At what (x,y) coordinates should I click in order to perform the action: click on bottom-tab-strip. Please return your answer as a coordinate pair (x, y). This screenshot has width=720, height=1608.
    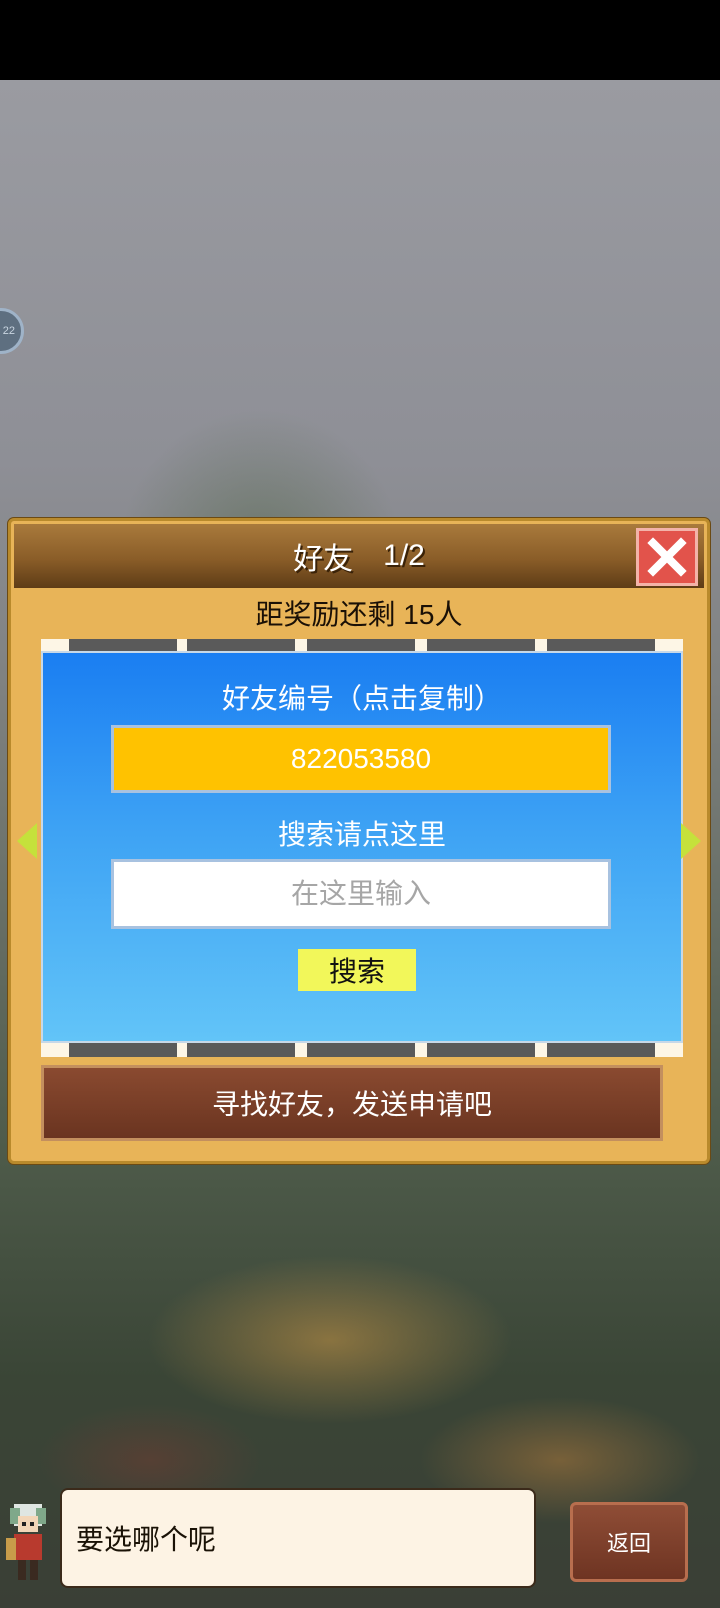
    Looking at the image, I should click on (362, 1050).